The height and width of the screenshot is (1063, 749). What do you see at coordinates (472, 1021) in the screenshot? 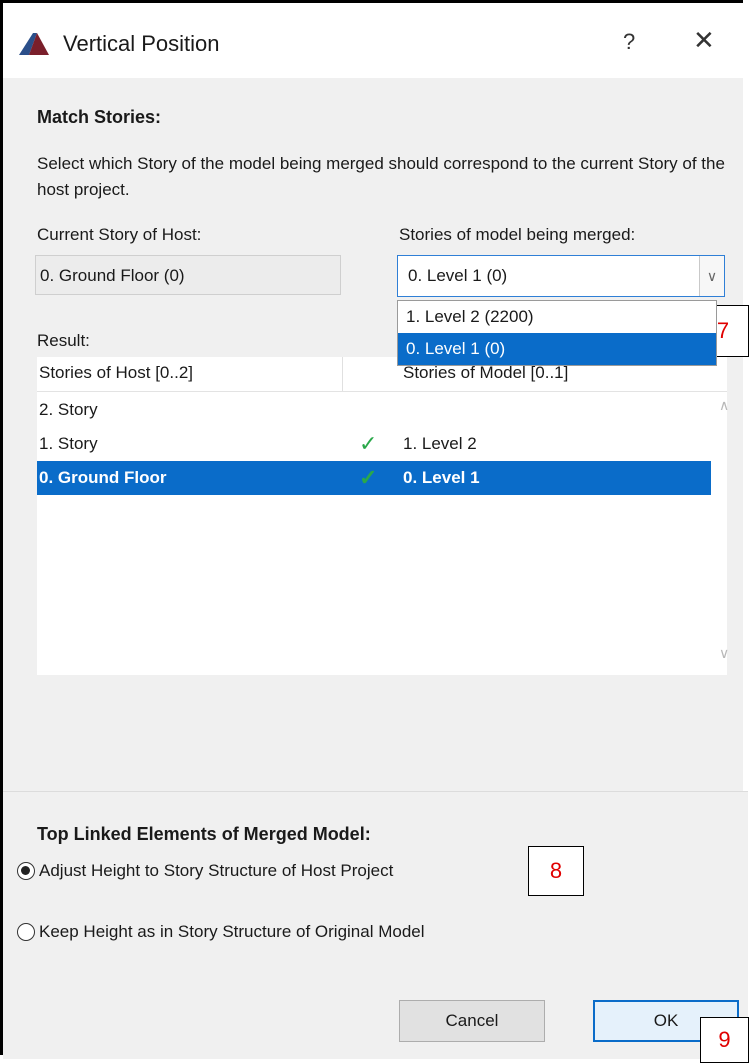
I see `cancel-button: Cancel` at bounding box center [472, 1021].